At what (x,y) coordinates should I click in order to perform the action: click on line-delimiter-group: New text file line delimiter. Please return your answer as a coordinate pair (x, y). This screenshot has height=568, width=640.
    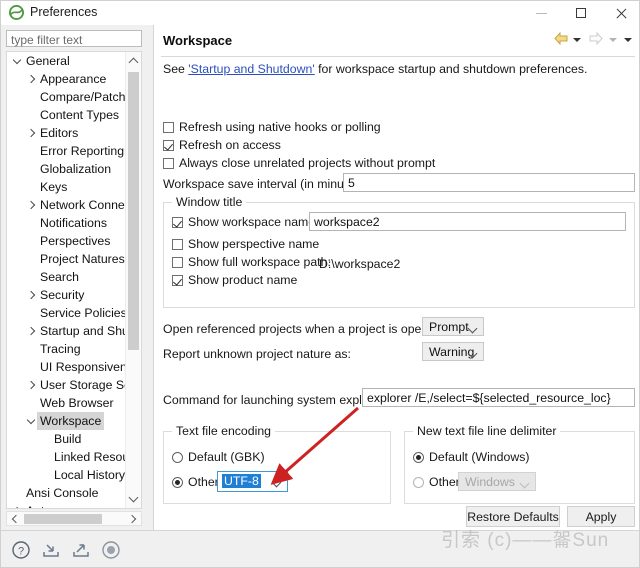
    Looking at the image, I should click on (519, 464).